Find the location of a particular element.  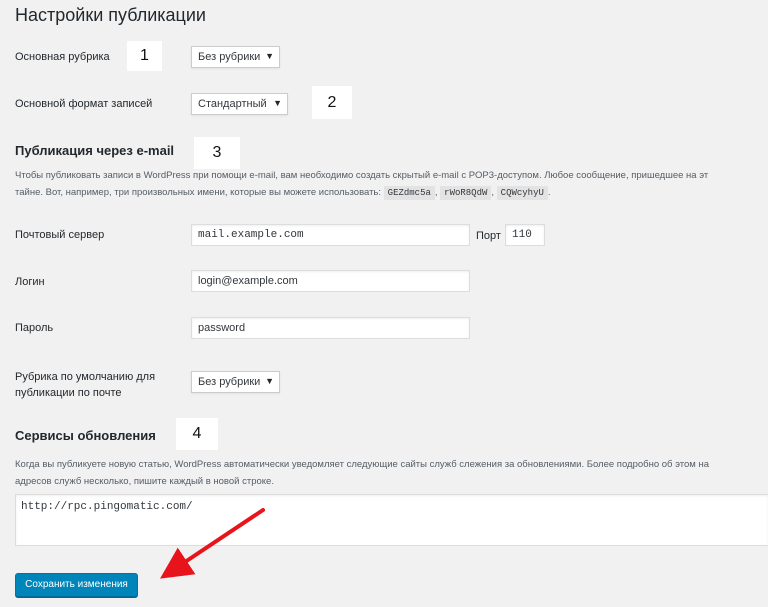

password-input: password is located at coordinates (330, 328).